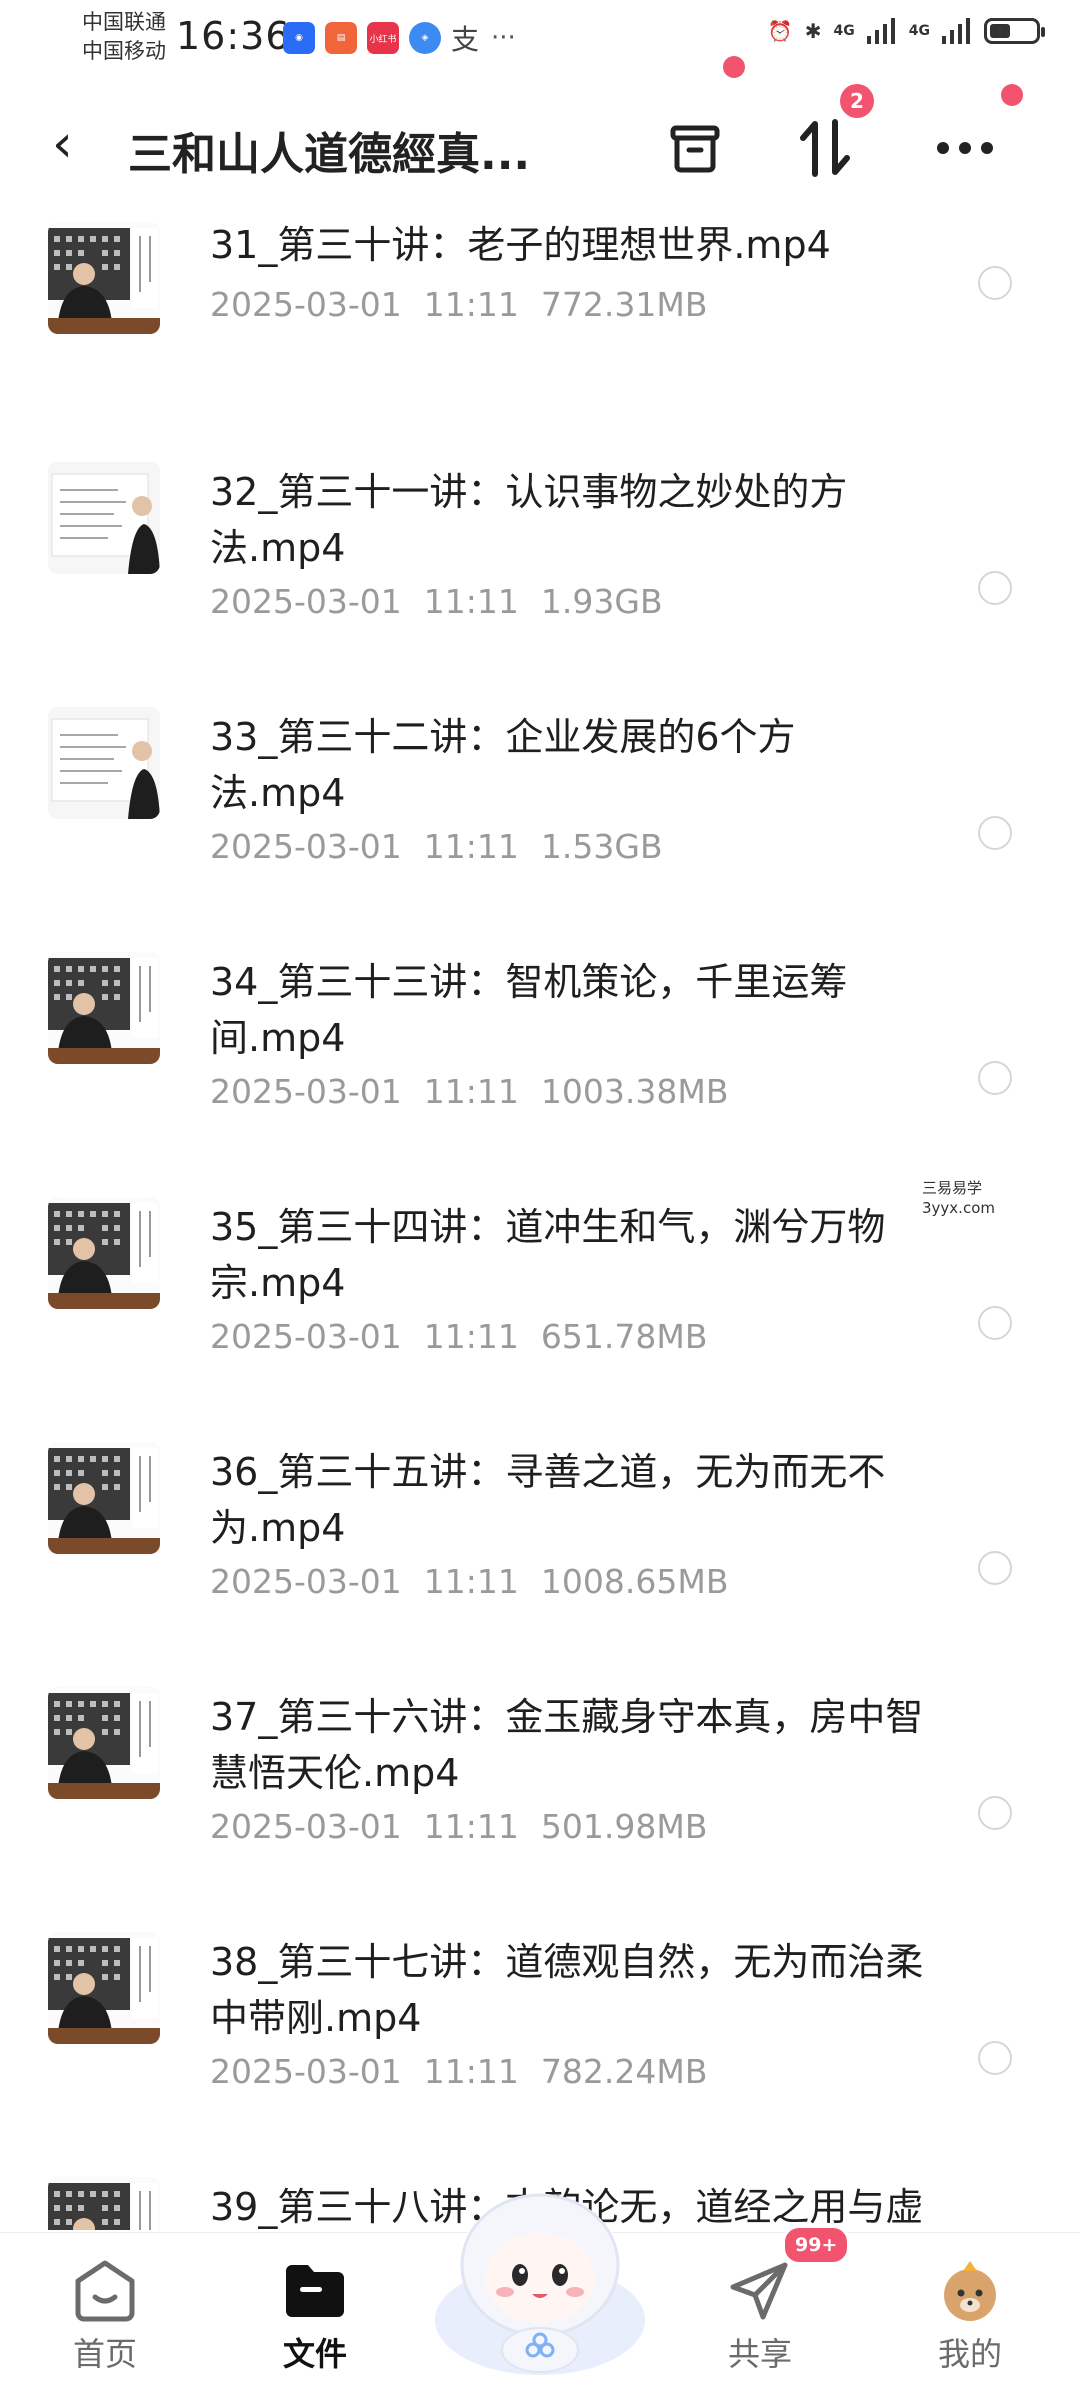 The width and height of the screenshot is (1080, 2401). I want to click on avatar-icon, so click(970, 2291).